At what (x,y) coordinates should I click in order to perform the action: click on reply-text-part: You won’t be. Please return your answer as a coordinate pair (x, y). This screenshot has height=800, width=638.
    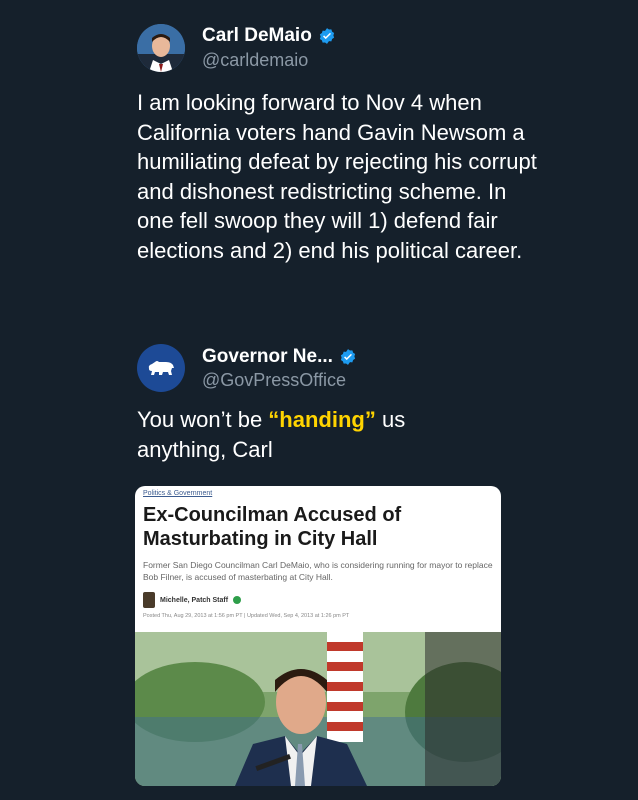
    Looking at the image, I should click on (203, 419).